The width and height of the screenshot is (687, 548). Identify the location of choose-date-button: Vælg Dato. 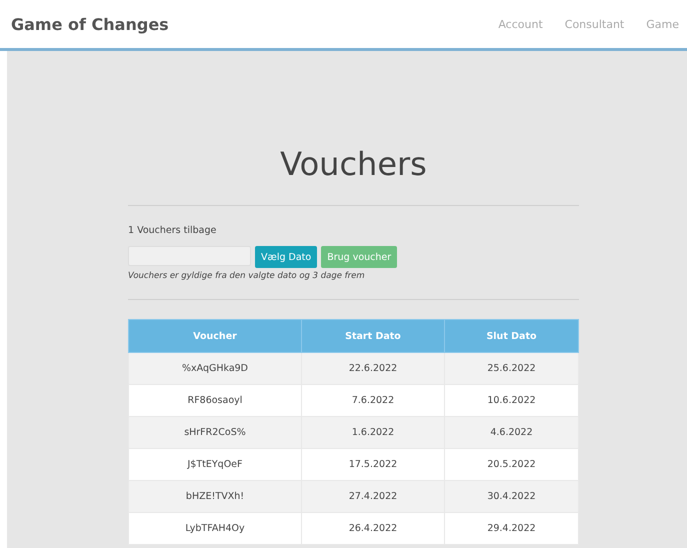
(286, 257).